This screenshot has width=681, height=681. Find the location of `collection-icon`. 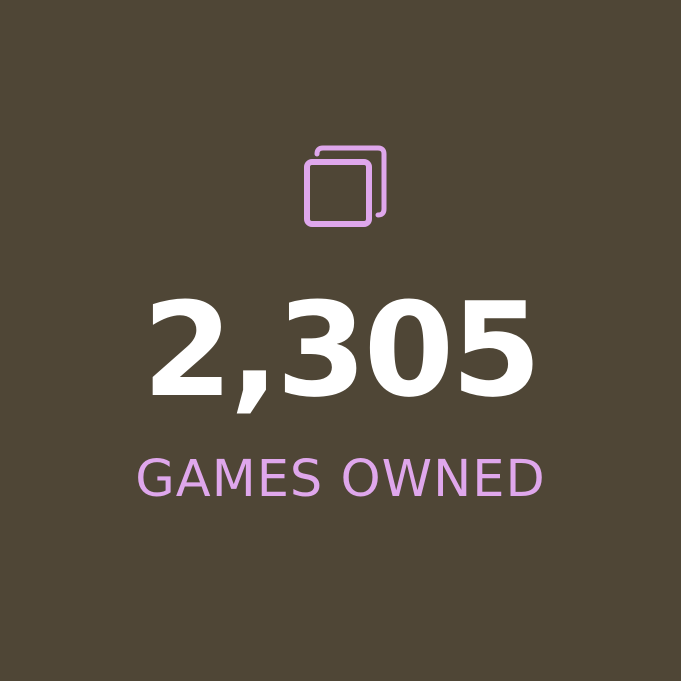

collection-icon is located at coordinates (345, 186).